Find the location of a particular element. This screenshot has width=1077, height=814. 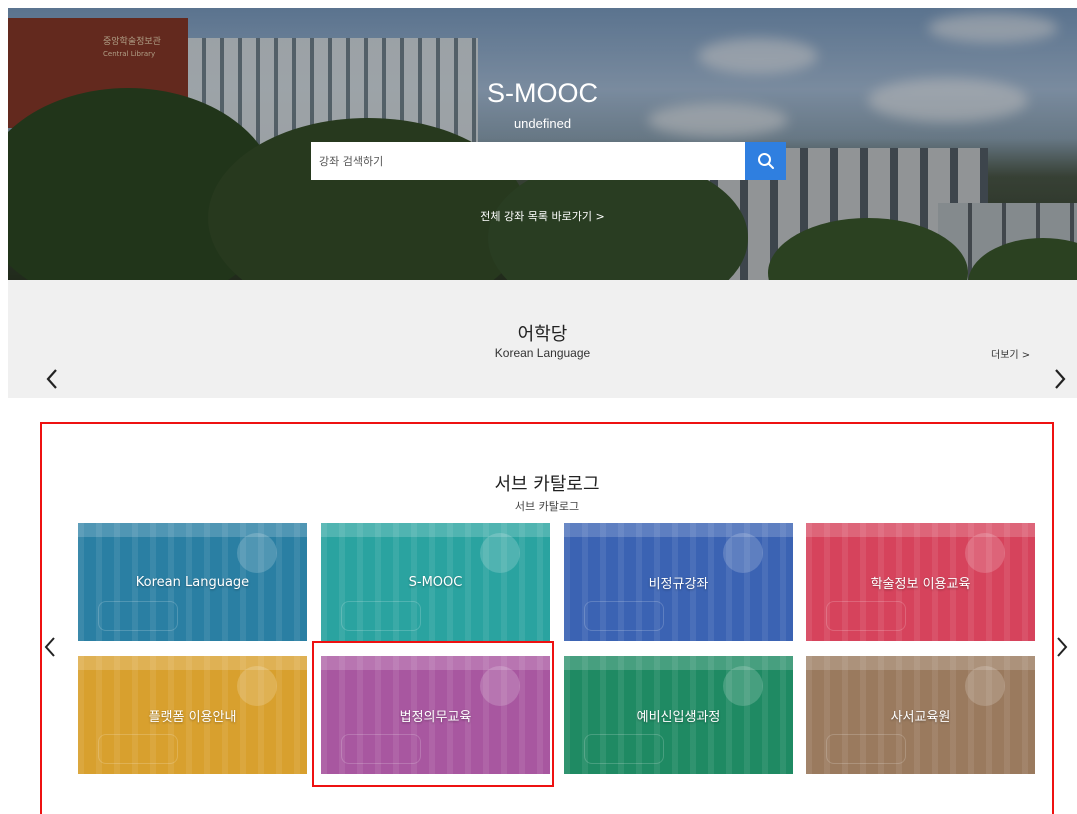

catalog-tile: 예비신입생과정 is located at coordinates (678, 715).